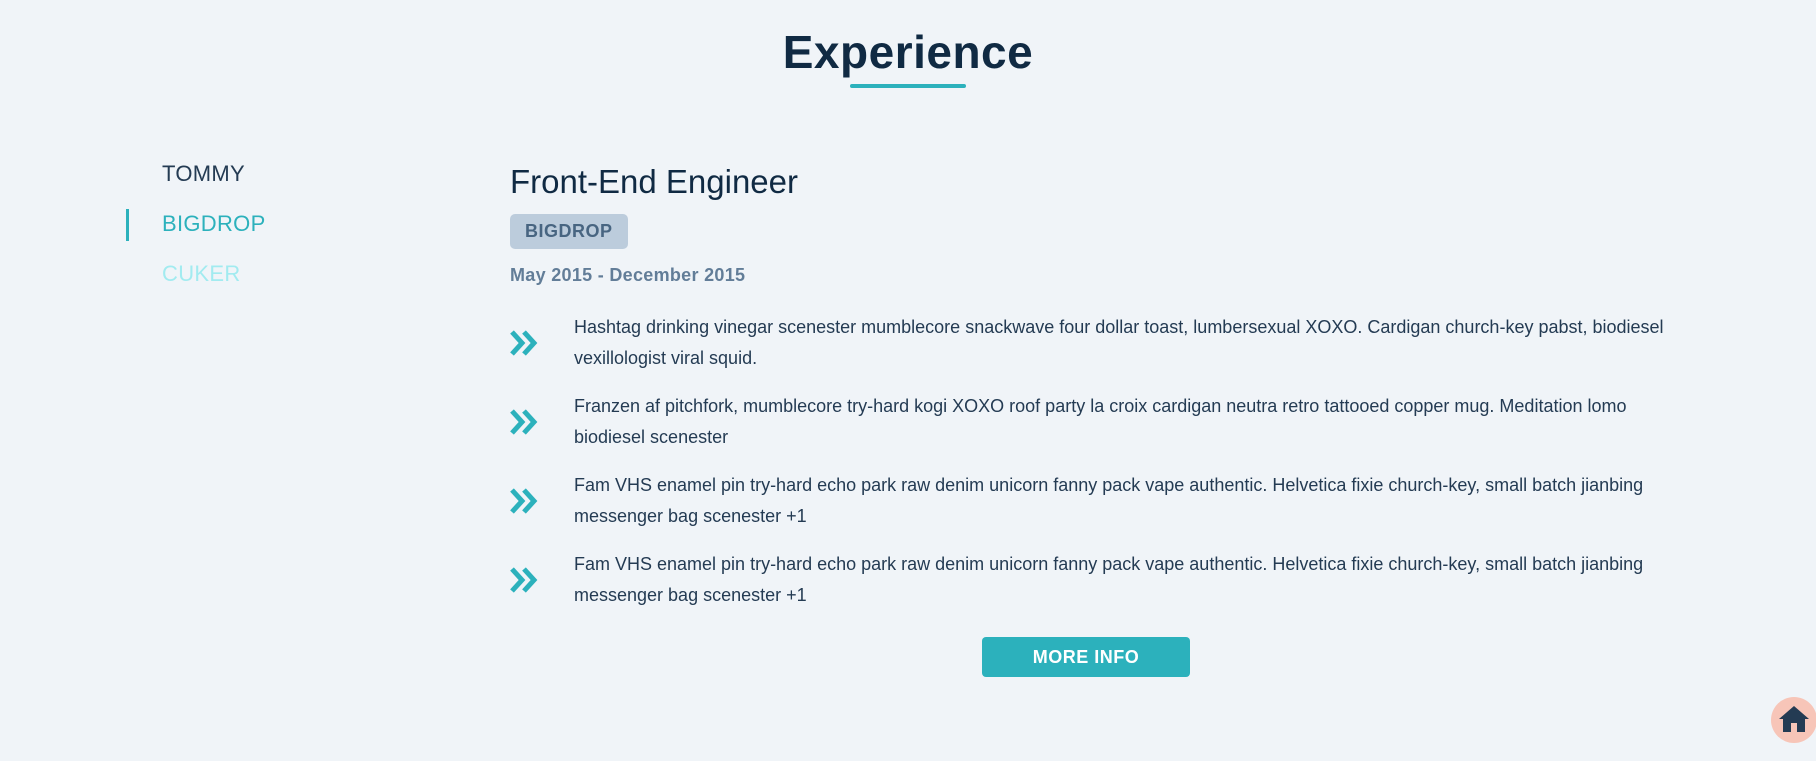  What do you see at coordinates (276, 174) in the screenshot?
I see `tab-tommy: TOMMY` at bounding box center [276, 174].